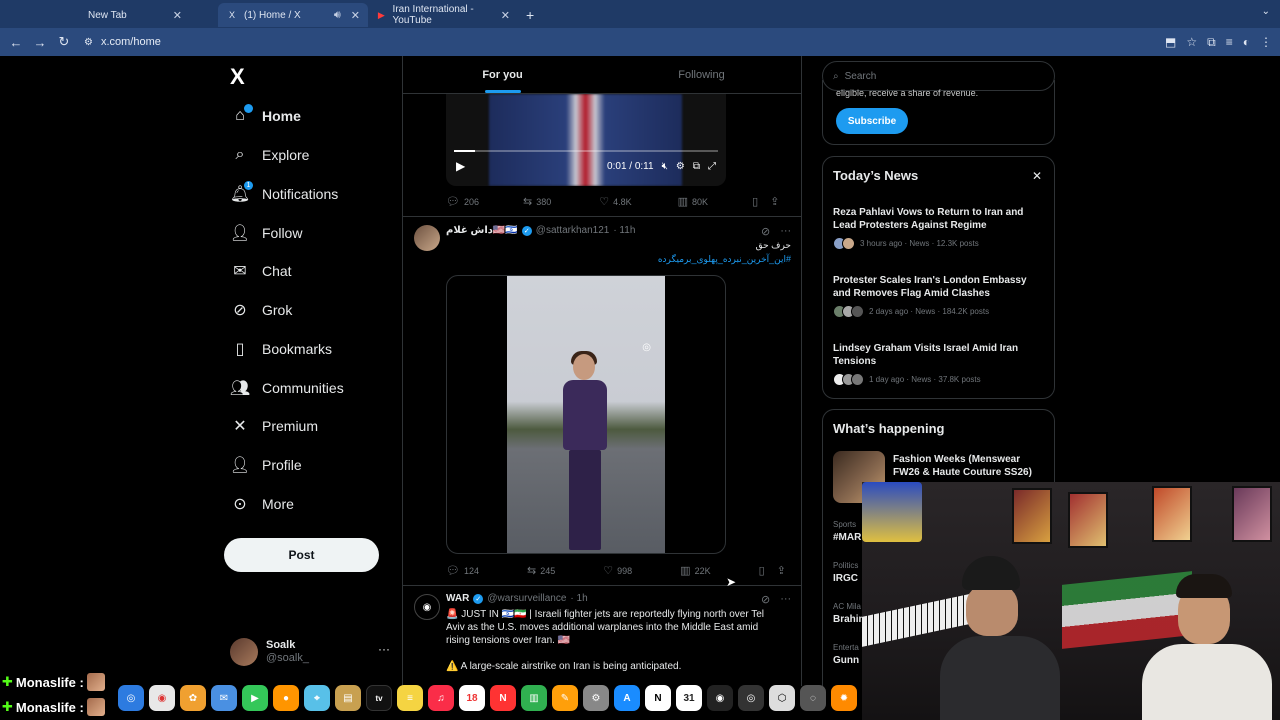 This screenshot has width=1280, height=720. What do you see at coordinates (260, 271) in the screenshot?
I see `nav-chat: ✉ Chat` at bounding box center [260, 271].